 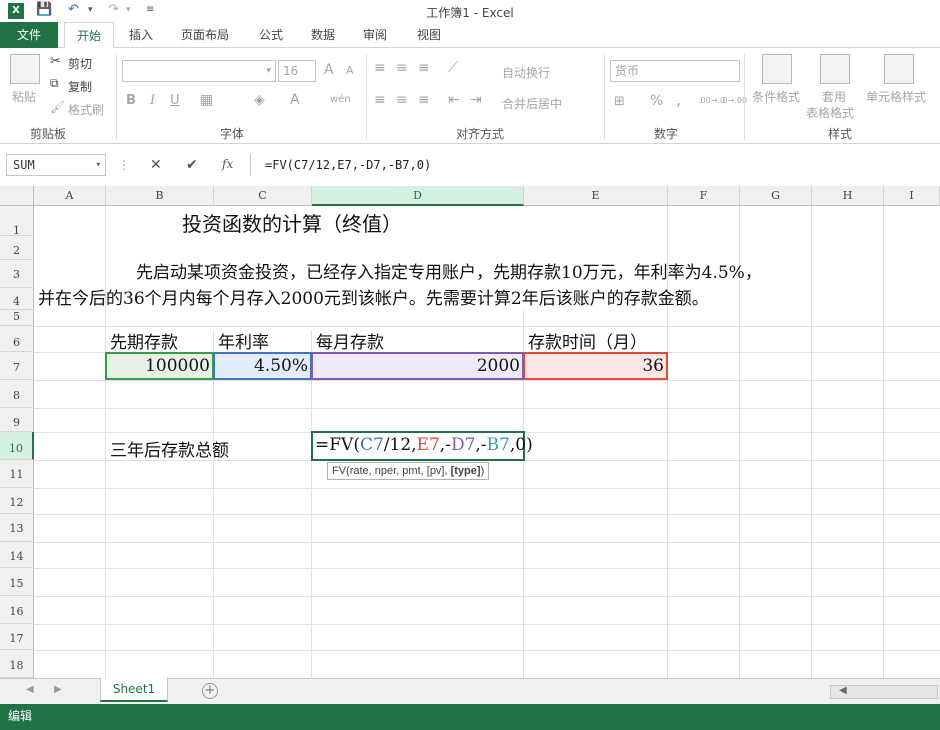 I want to click on increase-indent-icon: ⇥, so click(x=476, y=100).